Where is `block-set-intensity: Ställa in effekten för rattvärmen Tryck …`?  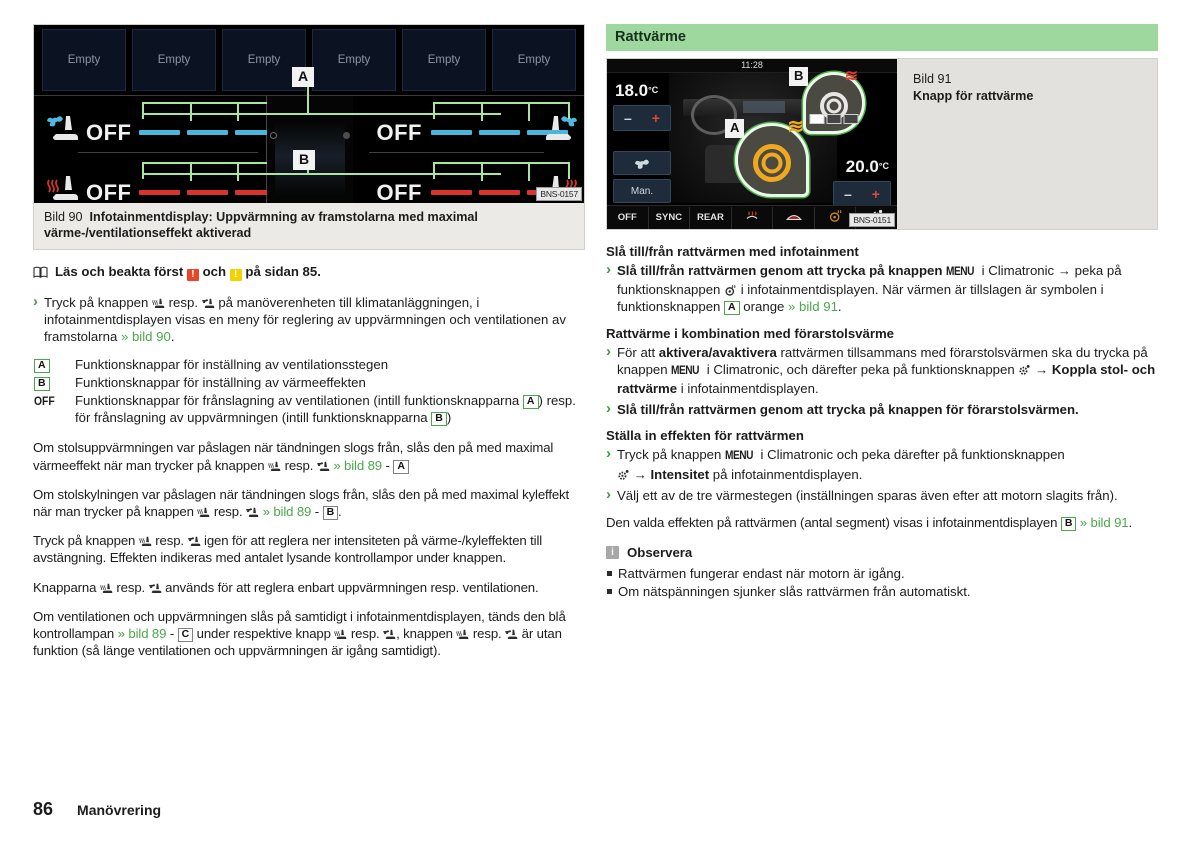 block-set-intensity: Ställa in effekten för rattvärmen Tryck … is located at coordinates (882, 466).